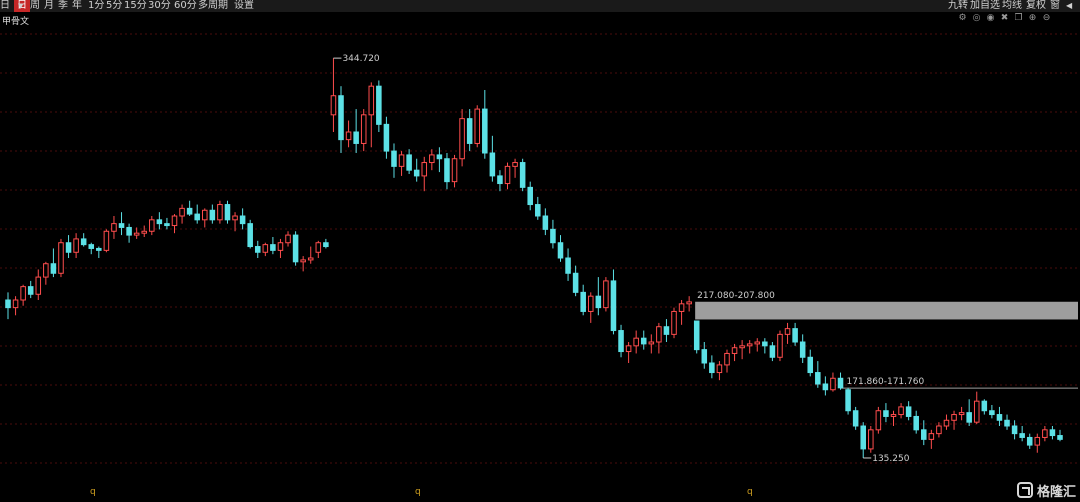  Describe the element at coordinates (1046, 18) in the screenshot. I see `zoom-out-icon: ⊖` at that location.